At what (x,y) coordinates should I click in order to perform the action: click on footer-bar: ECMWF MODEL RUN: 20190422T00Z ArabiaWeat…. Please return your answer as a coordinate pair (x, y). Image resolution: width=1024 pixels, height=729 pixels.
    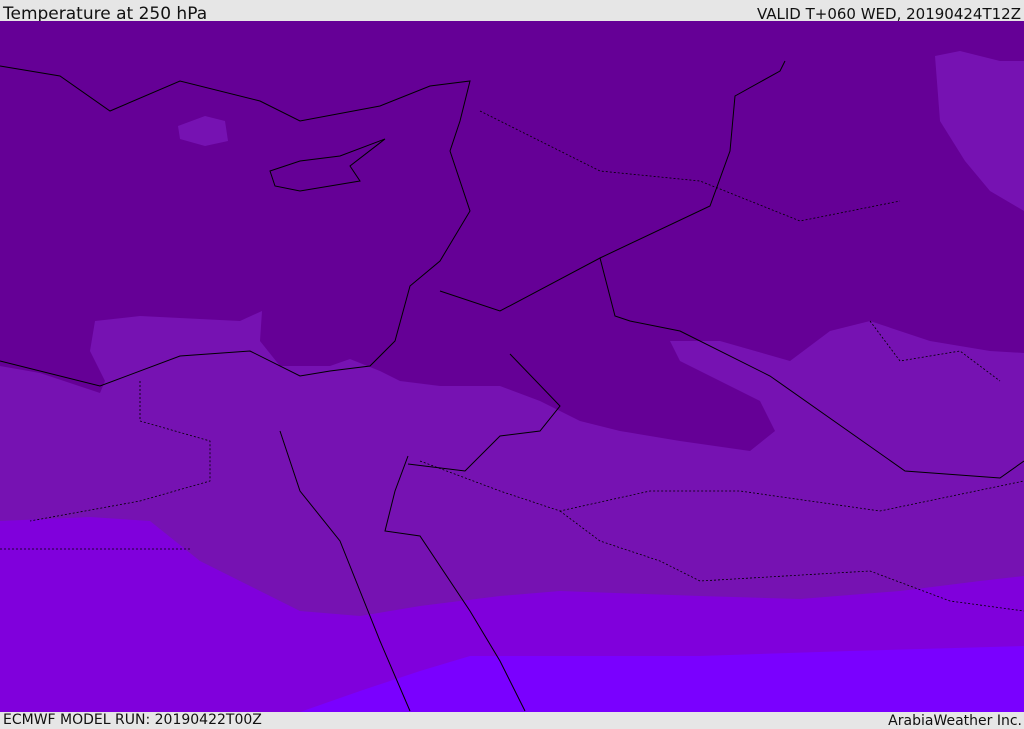
    Looking at the image, I should click on (512, 720).